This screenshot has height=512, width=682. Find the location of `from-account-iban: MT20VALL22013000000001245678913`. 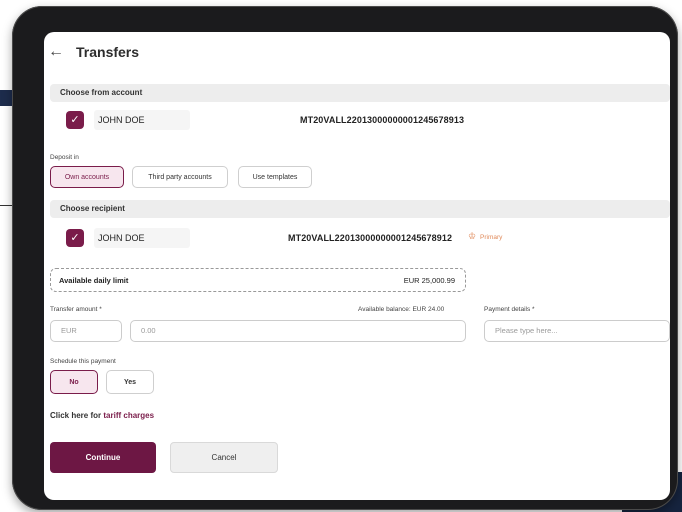

from-account-iban: MT20VALL22013000000001245678913 is located at coordinates (382, 120).